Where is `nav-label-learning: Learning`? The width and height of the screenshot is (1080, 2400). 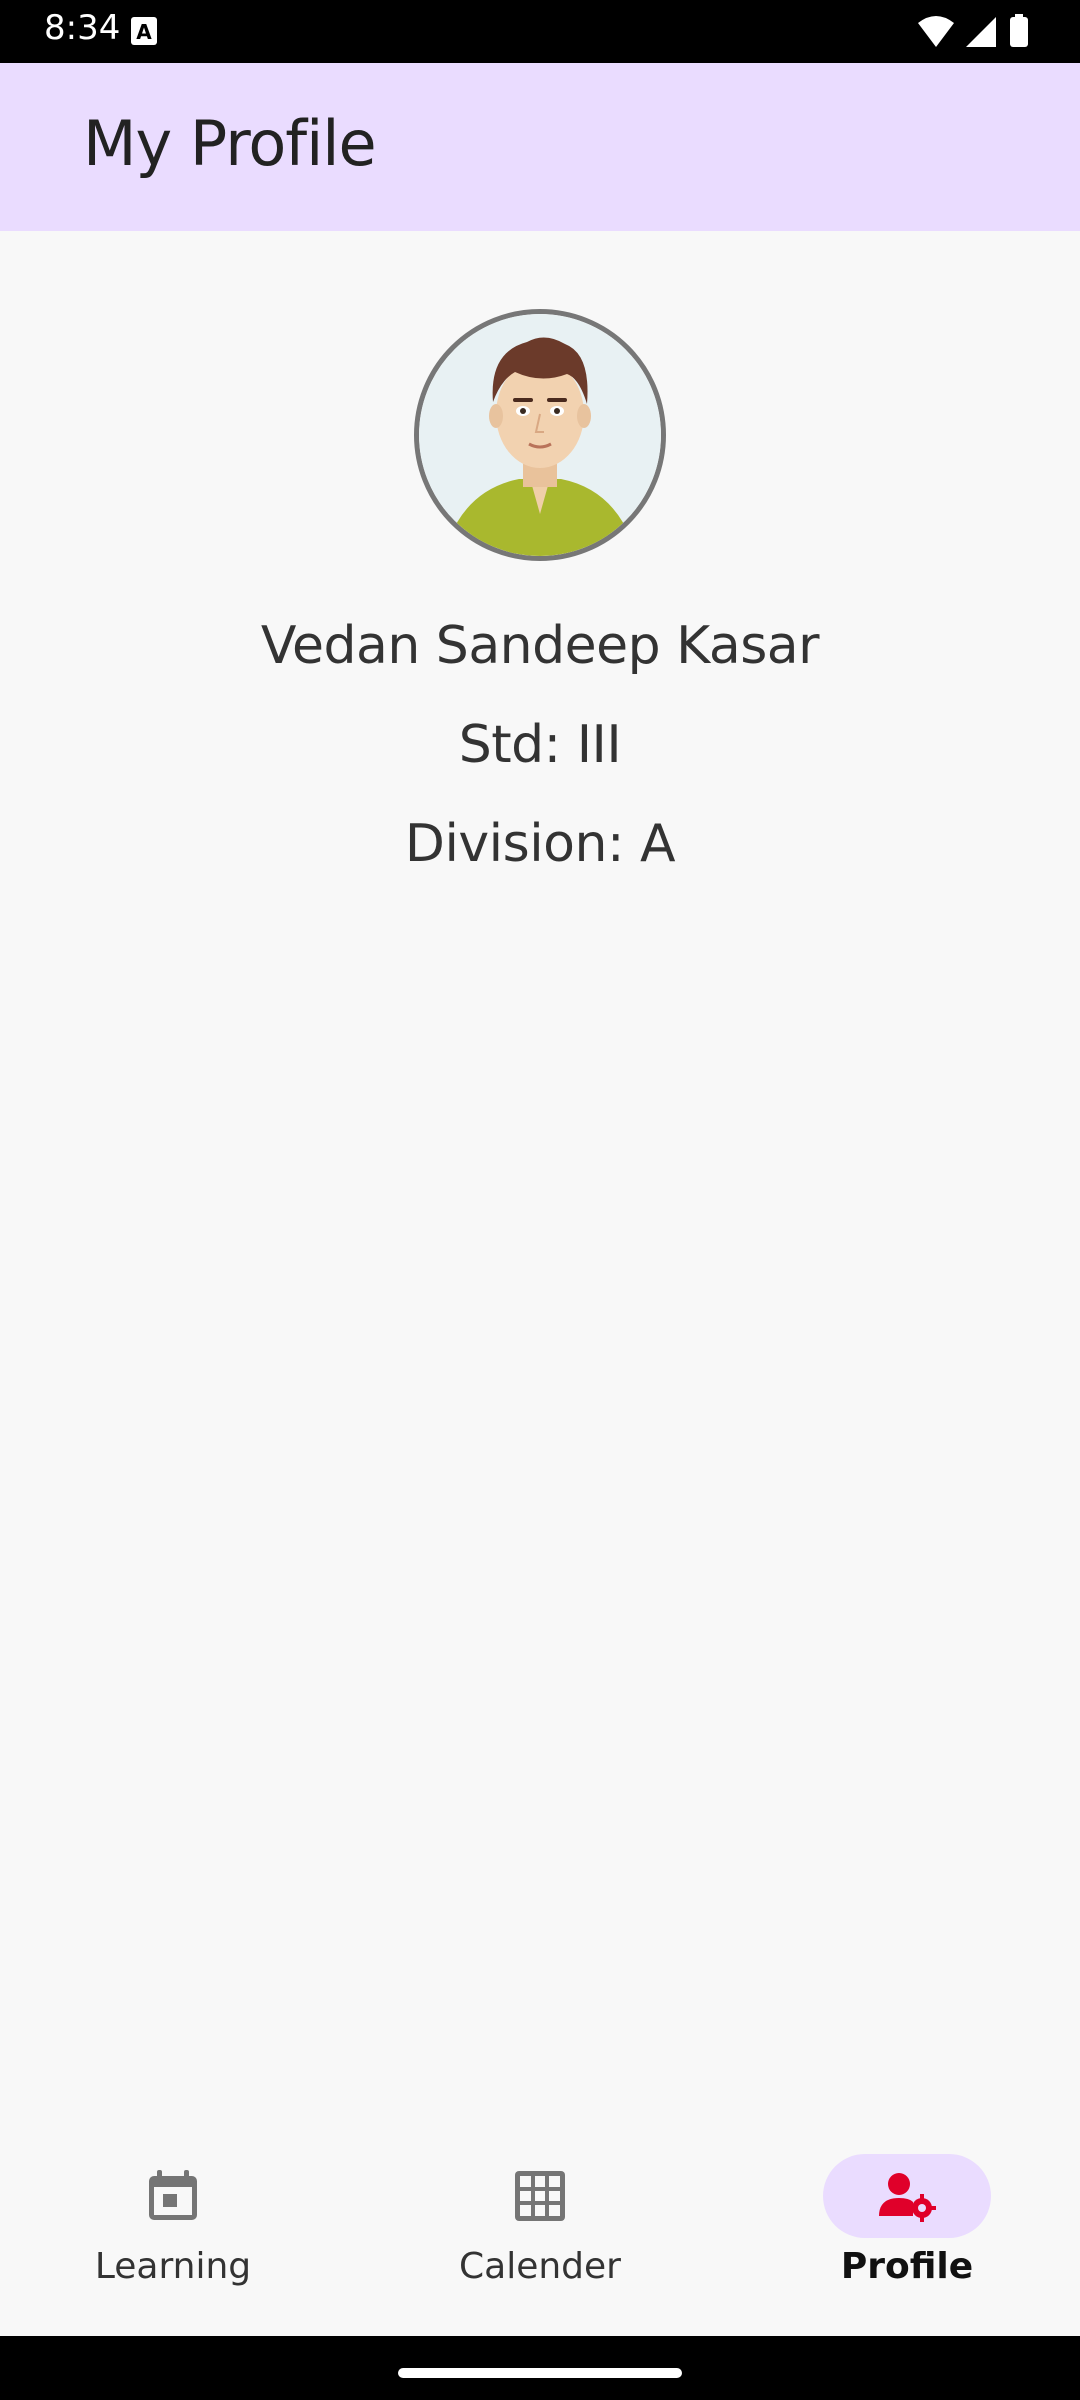
nav-label-learning: Learning is located at coordinates (173, 2266).